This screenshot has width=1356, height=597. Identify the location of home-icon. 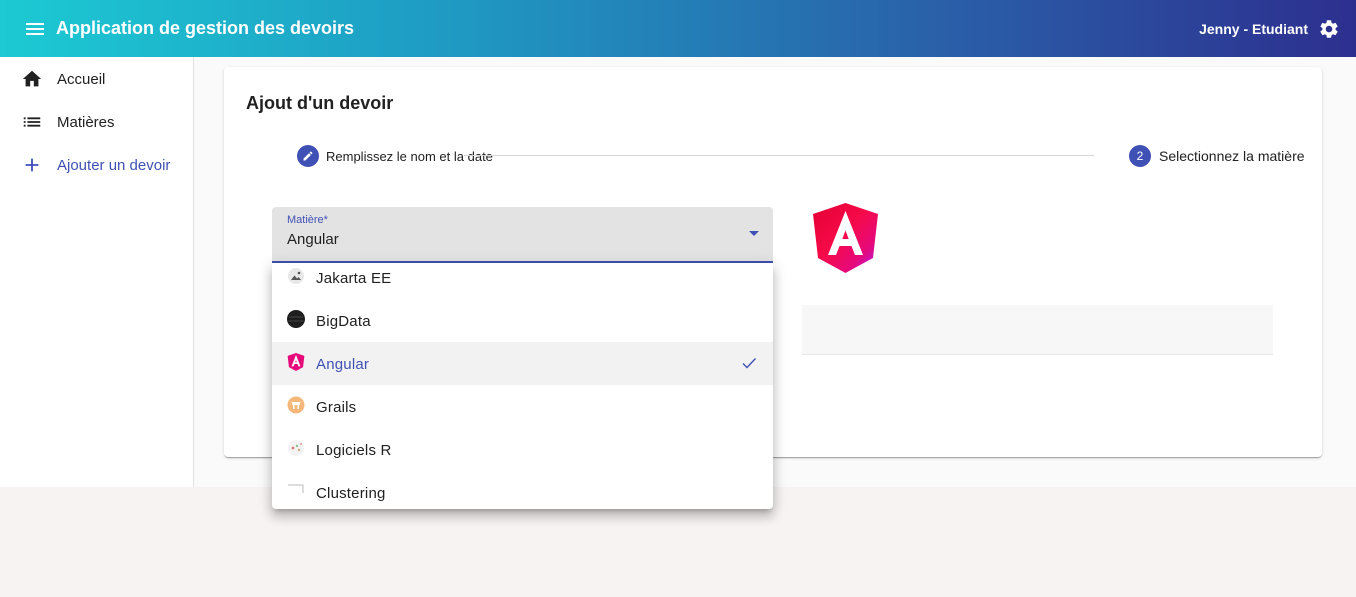
(32, 79).